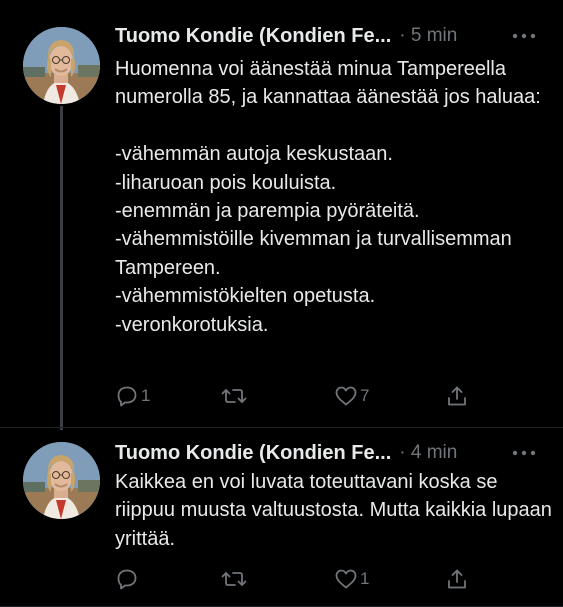  What do you see at coordinates (146, 395) in the screenshot?
I see `reply-count: 1` at bounding box center [146, 395].